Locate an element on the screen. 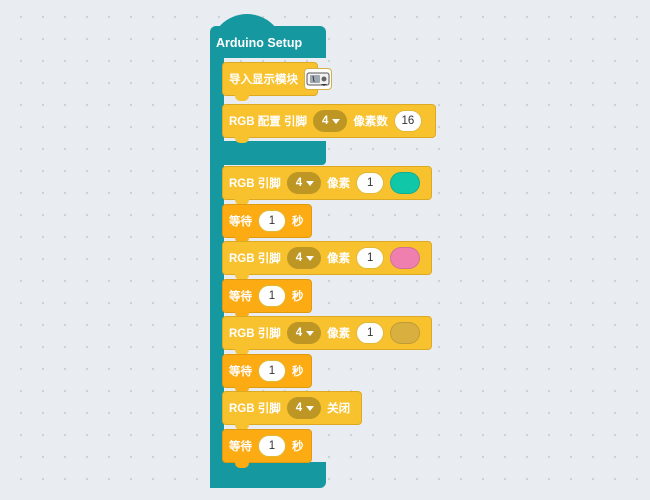 The height and width of the screenshot is (500, 650). import-display-label: 导入显示模块 is located at coordinates (263, 80).